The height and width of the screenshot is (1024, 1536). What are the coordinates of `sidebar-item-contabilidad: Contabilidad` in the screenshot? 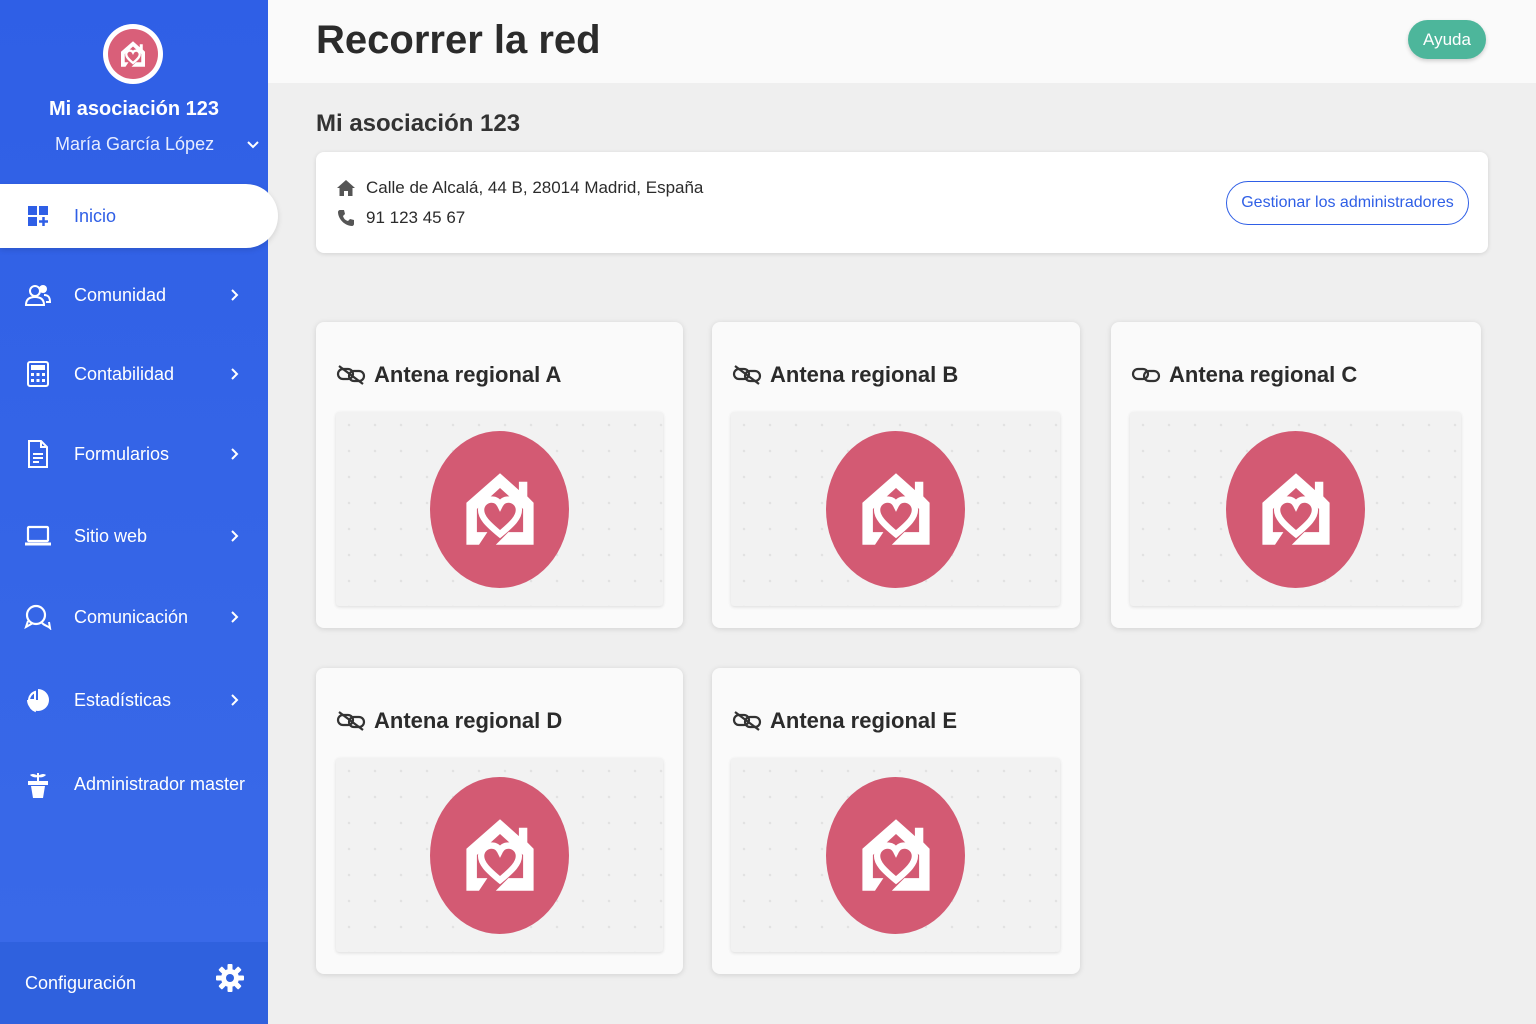 It's located at (134, 374).